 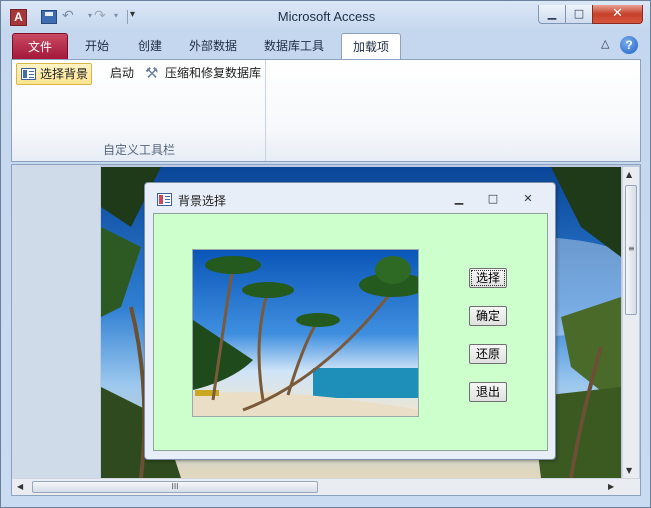 I want to click on tab-file: 文件, so click(x=40, y=46).